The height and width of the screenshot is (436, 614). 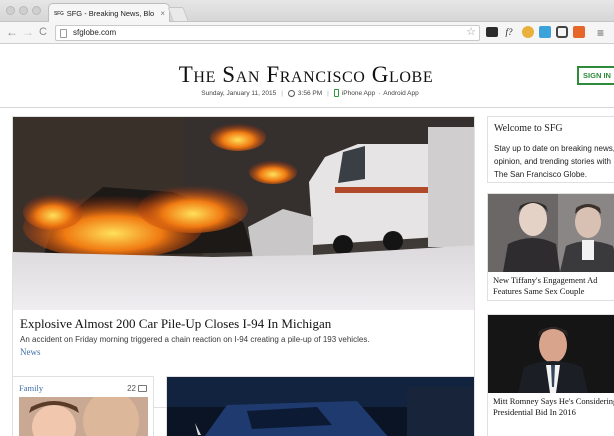 What do you see at coordinates (562, 32) in the screenshot?
I see `pocket-extension-icon` at bounding box center [562, 32].